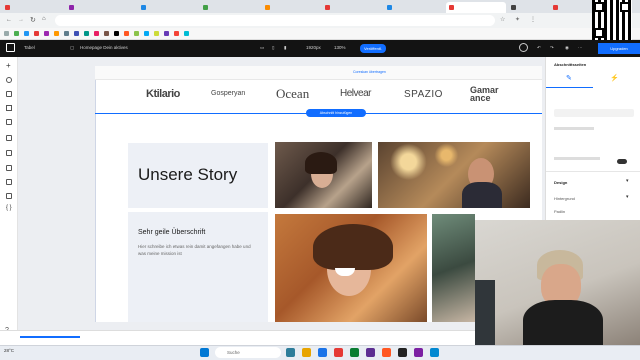  What do you see at coordinates (322, 352) in the screenshot?
I see `chrome-icon` at bounding box center [322, 352].